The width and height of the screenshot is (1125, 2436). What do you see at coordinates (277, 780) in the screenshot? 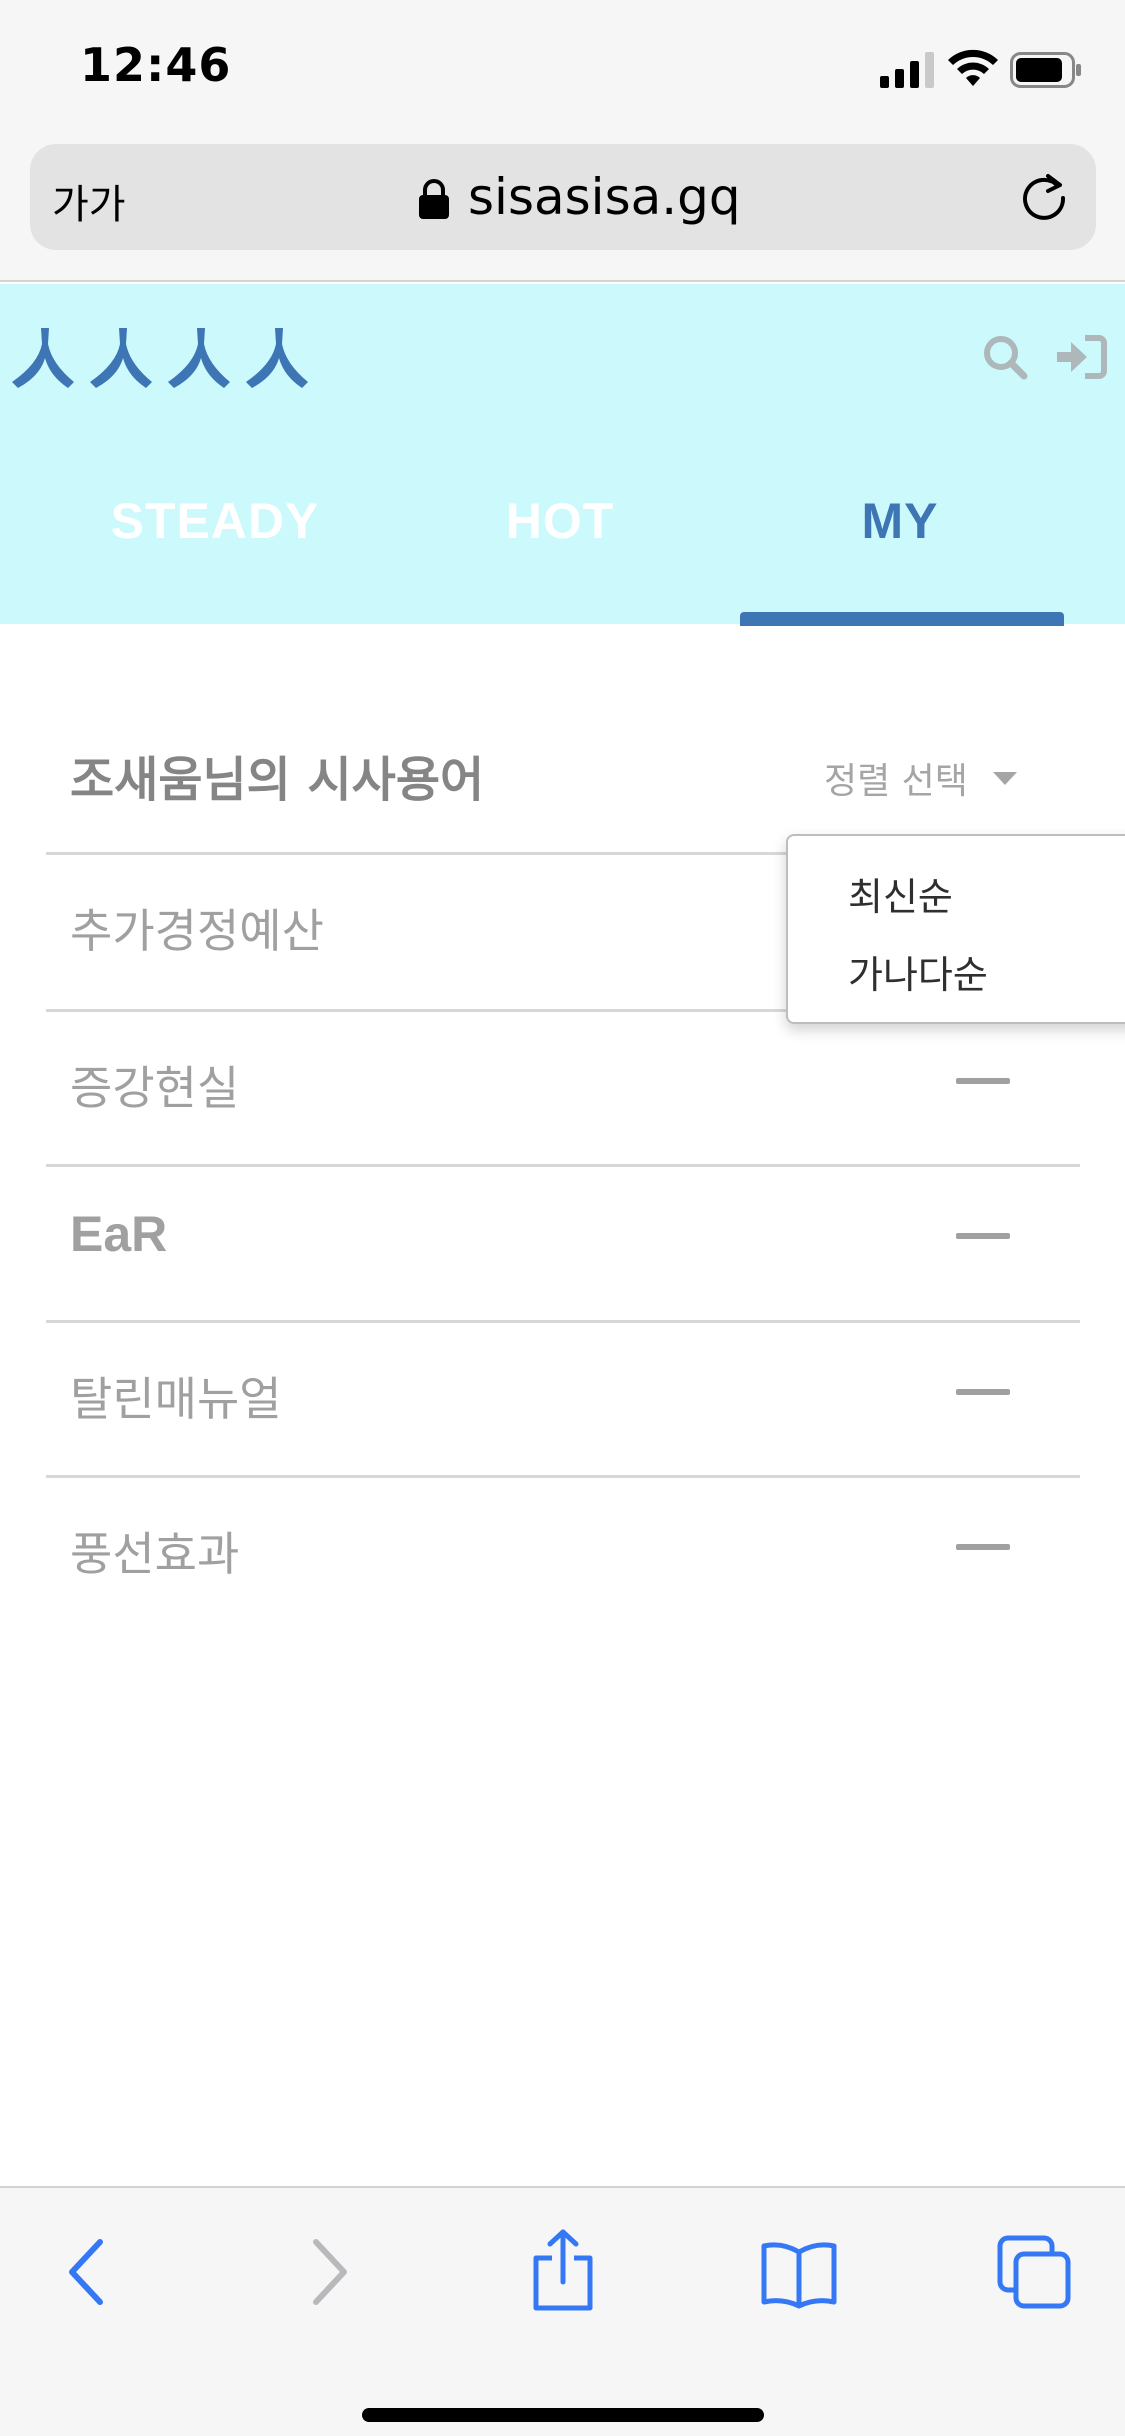
I see `page-title: 조새움님의 시사용어` at bounding box center [277, 780].